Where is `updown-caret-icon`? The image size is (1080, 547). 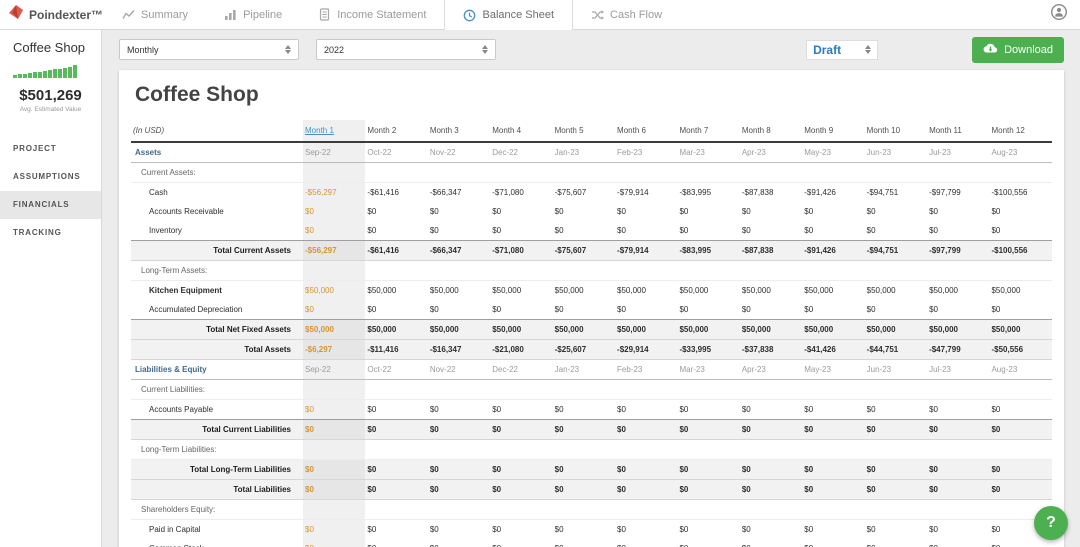 updown-caret-icon is located at coordinates (288, 49).